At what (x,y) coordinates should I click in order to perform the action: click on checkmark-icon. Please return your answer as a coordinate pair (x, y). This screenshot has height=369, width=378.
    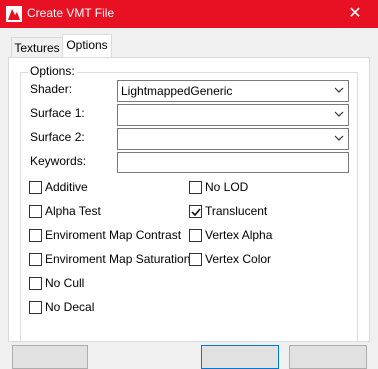
    Looking at the image, I should click on (196, 212).